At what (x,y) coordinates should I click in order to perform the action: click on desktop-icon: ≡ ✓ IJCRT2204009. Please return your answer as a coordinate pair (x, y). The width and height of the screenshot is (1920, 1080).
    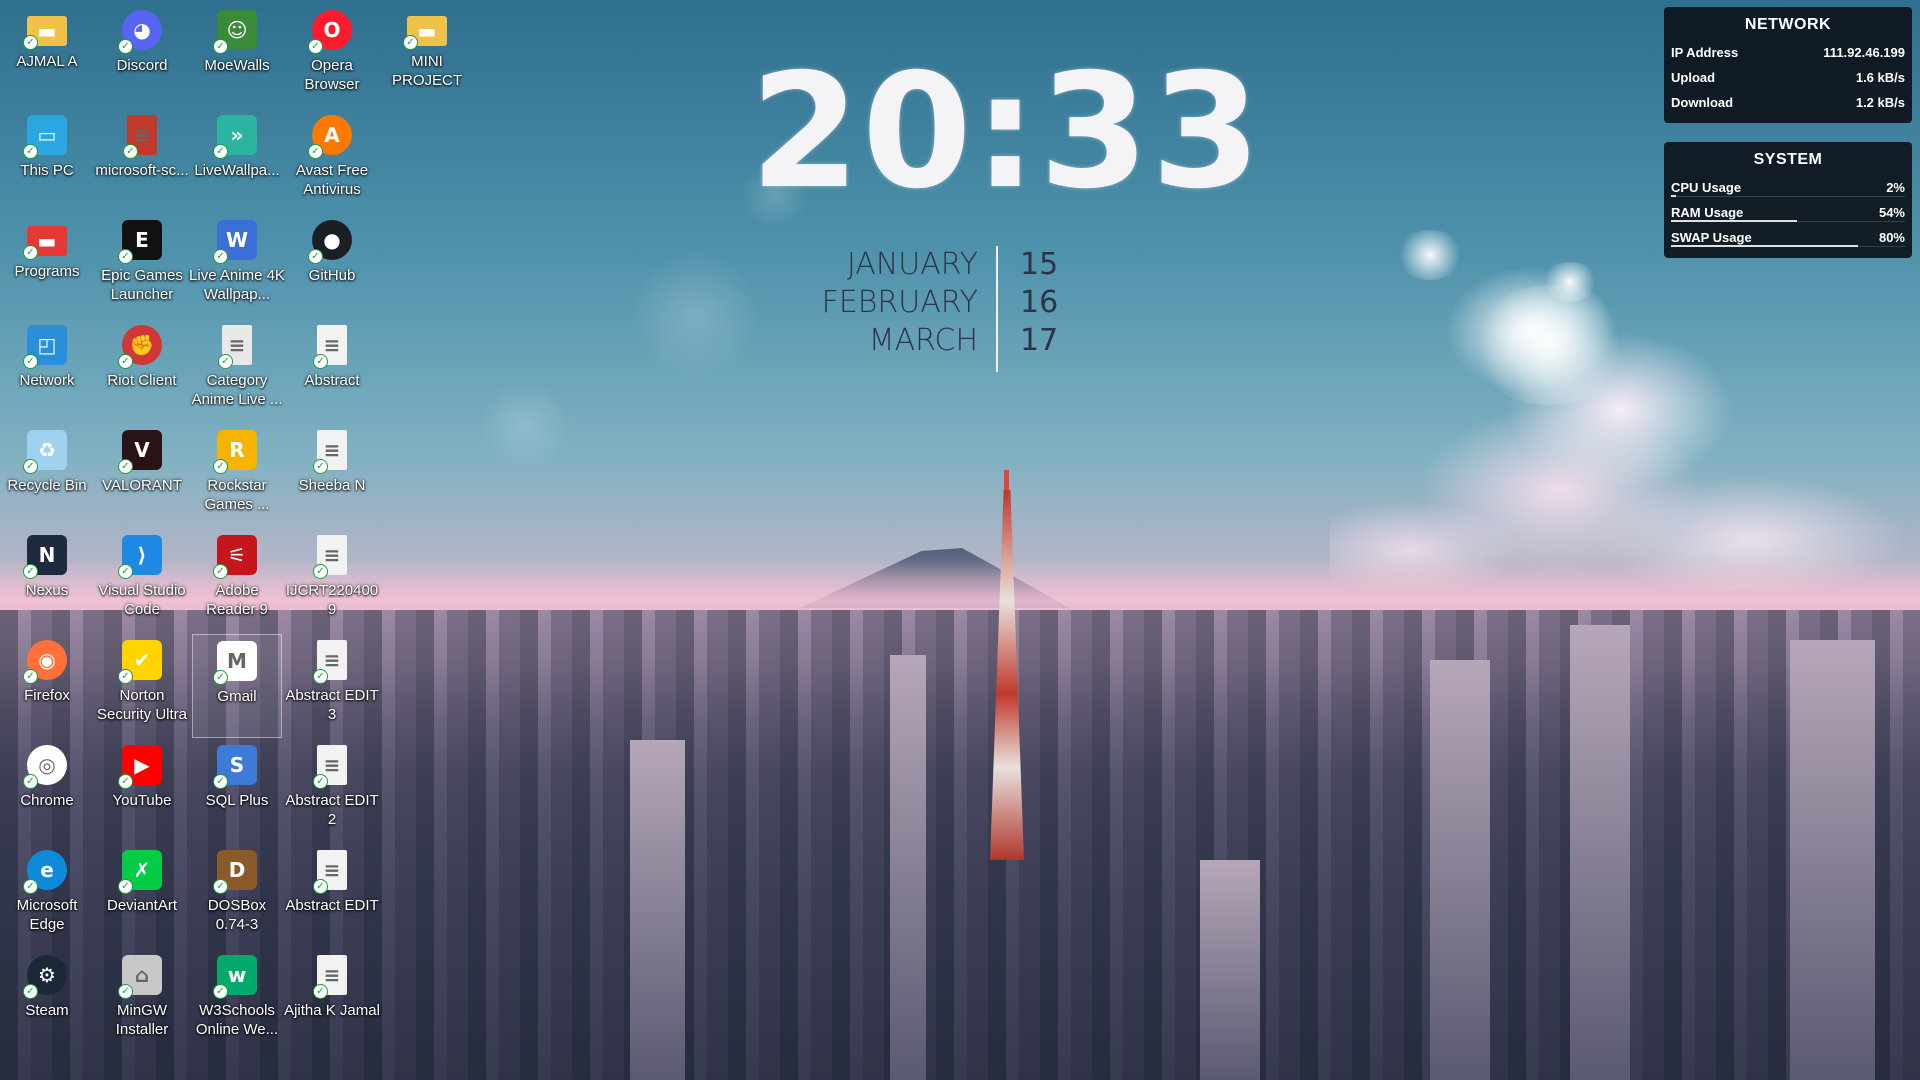
    Looking at the image, I should click on (332, 581).